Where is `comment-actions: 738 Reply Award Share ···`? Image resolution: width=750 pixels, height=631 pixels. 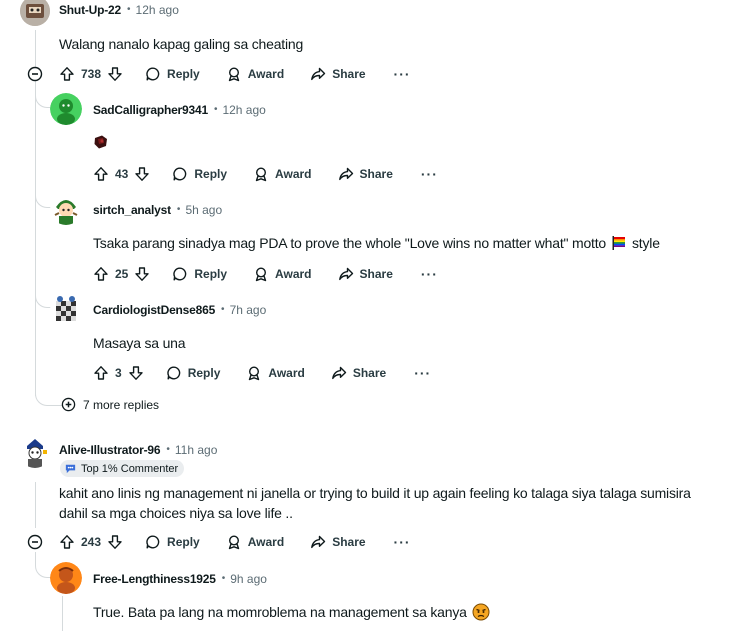 comment-actions: 738 Reply Award Share ··· is located at coordinates (235, 74).